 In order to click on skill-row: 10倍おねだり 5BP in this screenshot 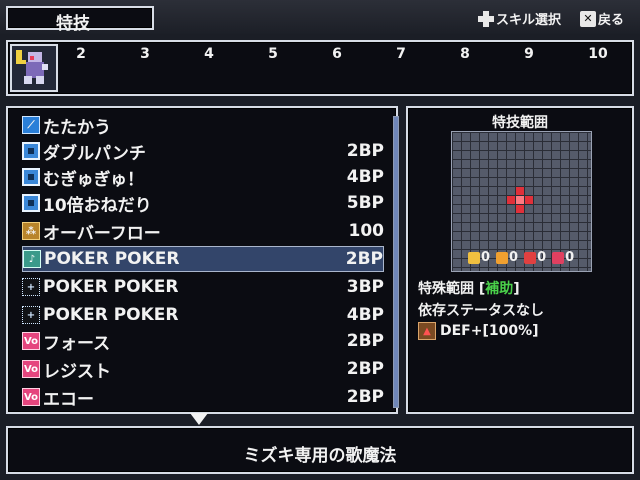, I will do `click(203, 203)`.